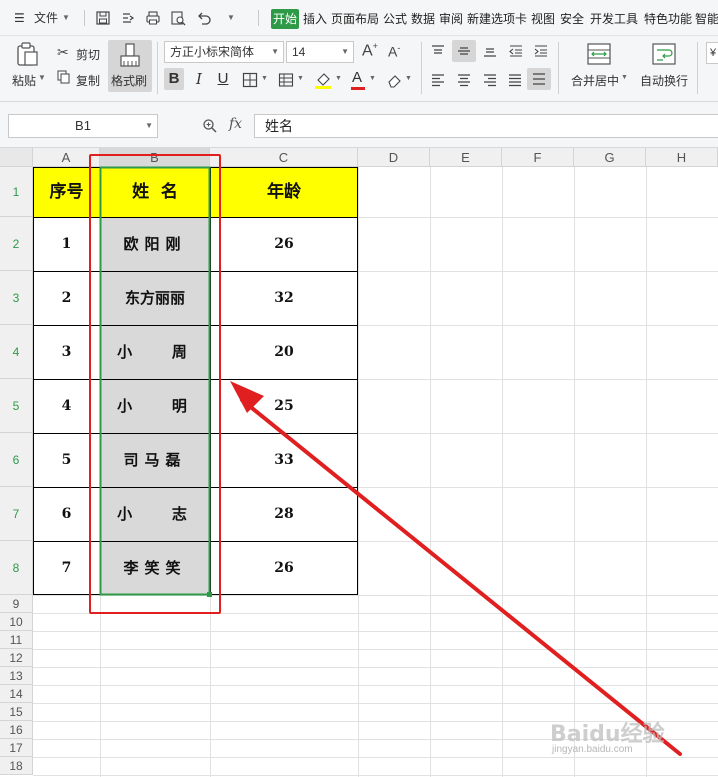  Describe the element at coordinates (286, 80) in the screenshot. I see `cell-style-icon` at that location.